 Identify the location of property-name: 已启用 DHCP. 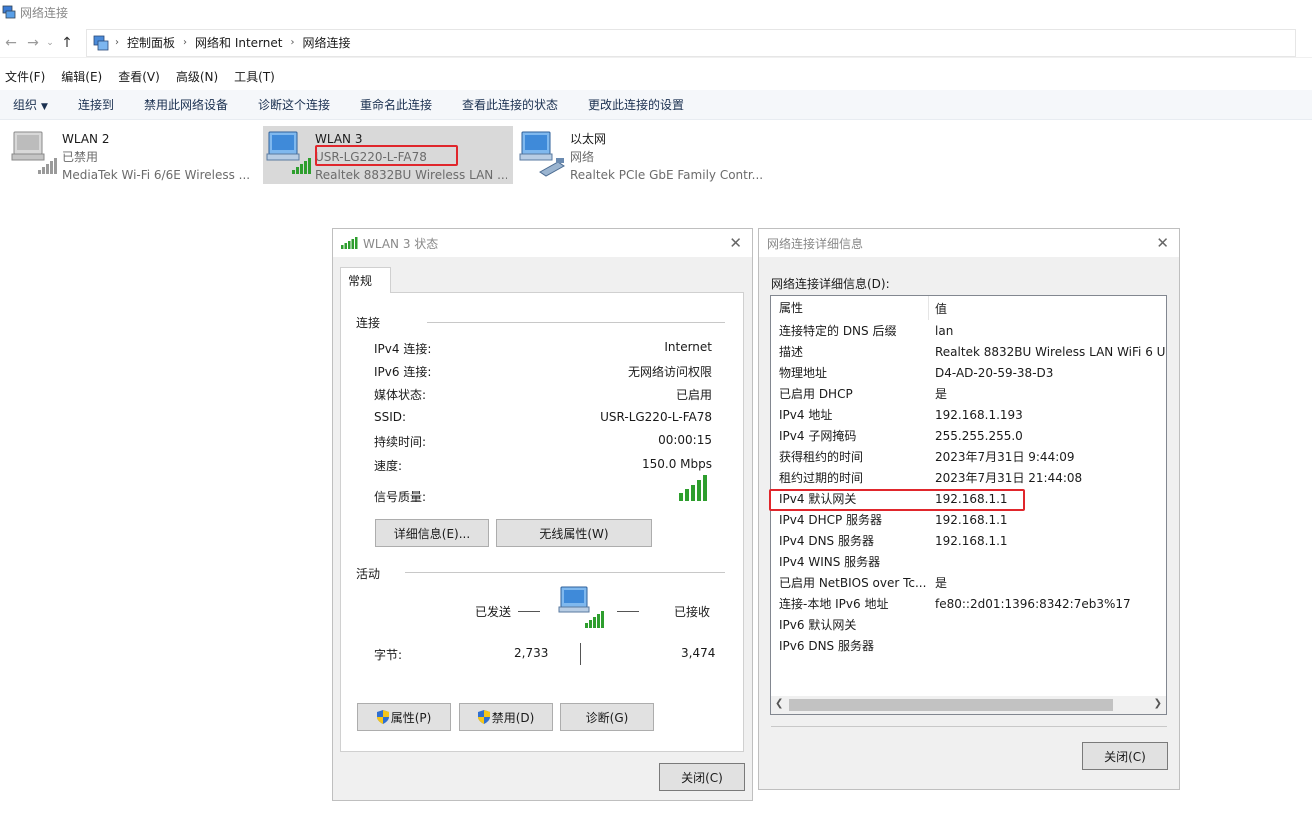
(816, 394).